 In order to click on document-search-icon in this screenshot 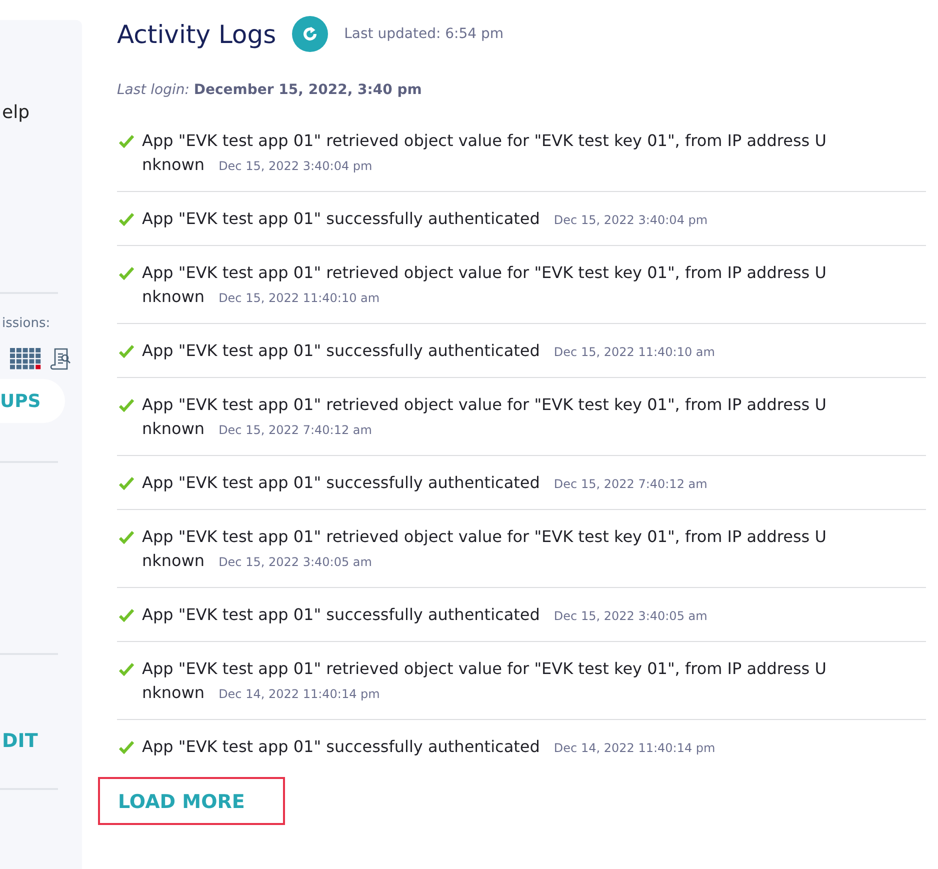, I will do `click(61, 359)`.